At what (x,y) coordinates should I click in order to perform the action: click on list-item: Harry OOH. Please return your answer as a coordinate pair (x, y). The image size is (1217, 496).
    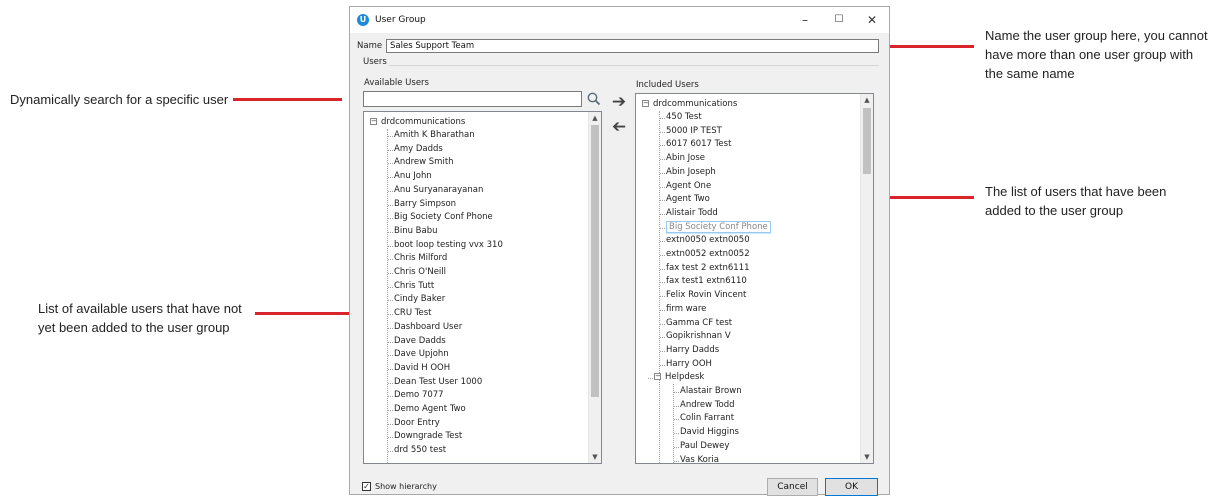
    Looking at the image, I should click on (686, 365).